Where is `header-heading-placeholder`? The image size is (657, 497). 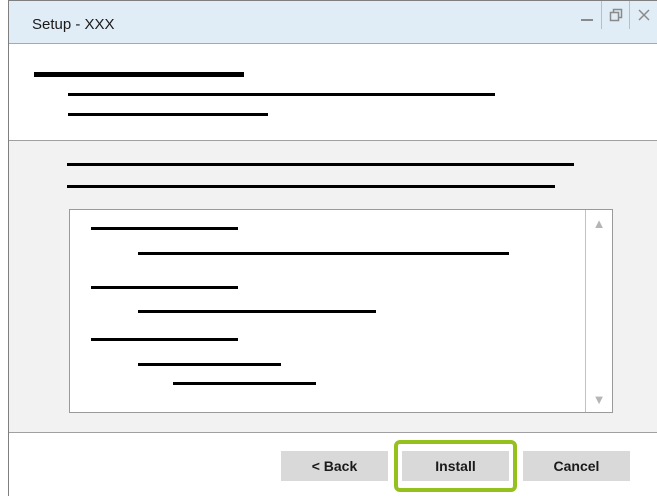 header-heading-placeholder is located at coordinates (139, 74).